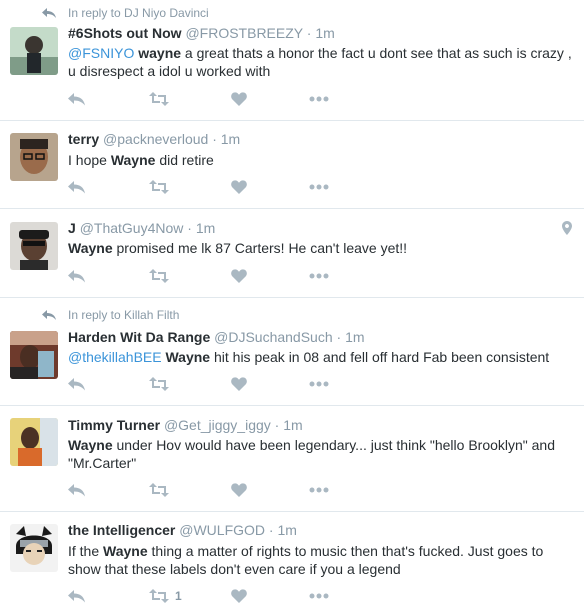 Image resolution: width=584 pixels, height=616 pixels. Describe the element at coordinates (217, 425) in the screenshot. I see `username: @Get_jiggy_iggy` at that location.